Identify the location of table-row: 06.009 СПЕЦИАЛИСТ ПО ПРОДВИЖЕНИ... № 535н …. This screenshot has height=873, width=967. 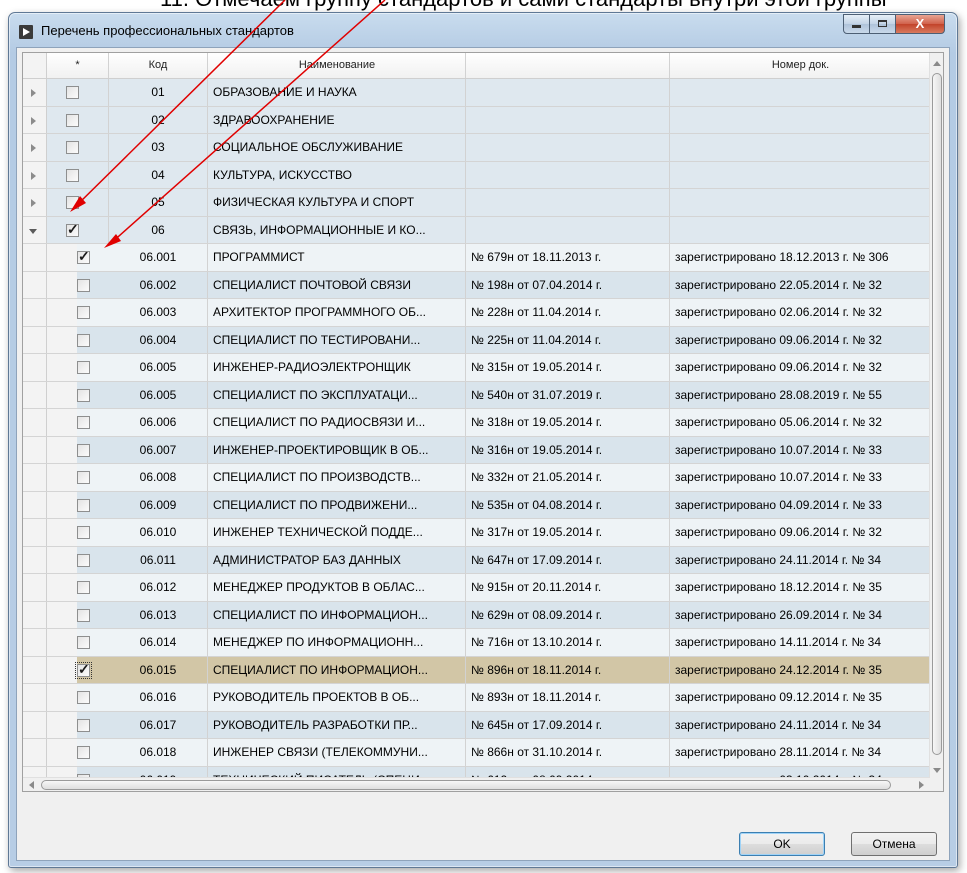
(476, 505).